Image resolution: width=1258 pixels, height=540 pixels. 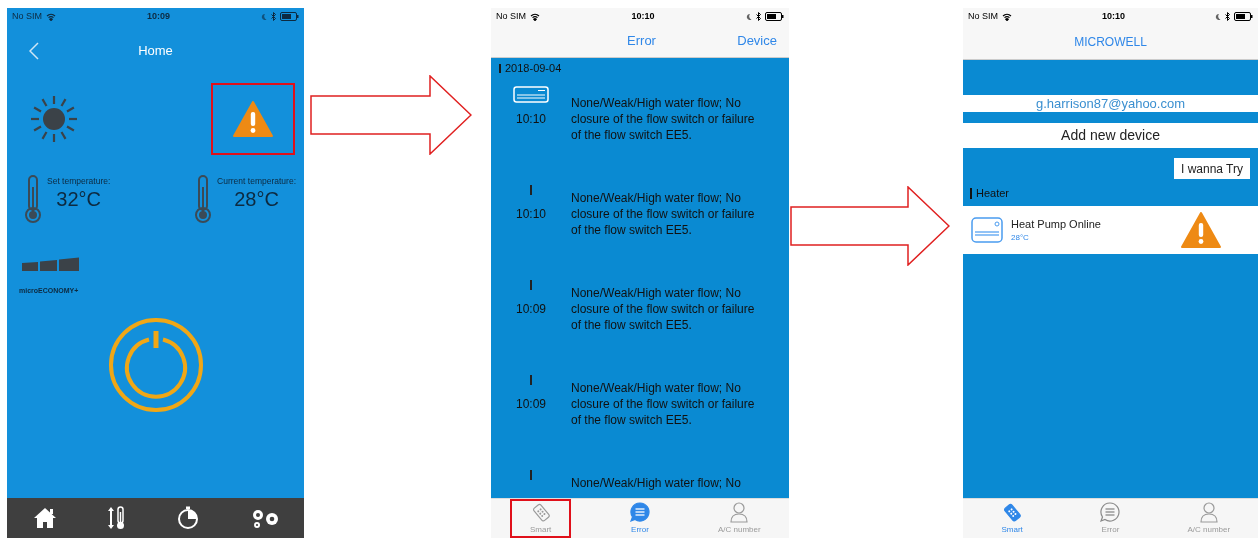 What do you see at coordinates (1110, 42) in the screenshot?
I see `screen-title: MICROWELL` at bounding box center [1110, 42].